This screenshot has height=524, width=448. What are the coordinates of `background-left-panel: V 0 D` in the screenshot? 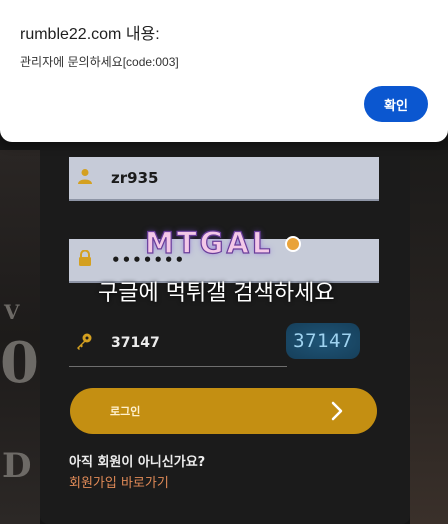 It's located at (20, 337).